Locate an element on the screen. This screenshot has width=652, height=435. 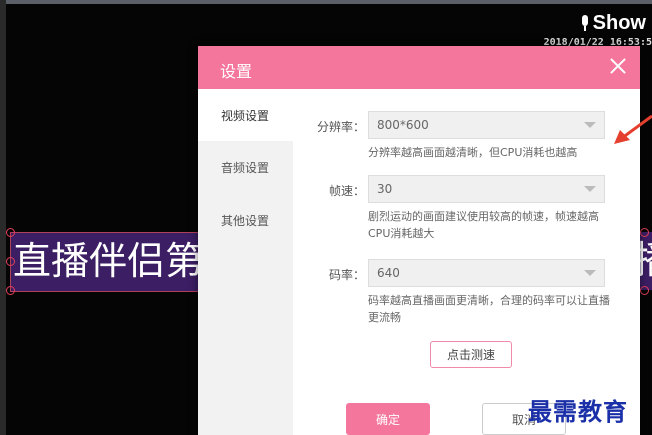
text-overlay-layer: 直播伴侣第 is located at coordinates (106, 262).